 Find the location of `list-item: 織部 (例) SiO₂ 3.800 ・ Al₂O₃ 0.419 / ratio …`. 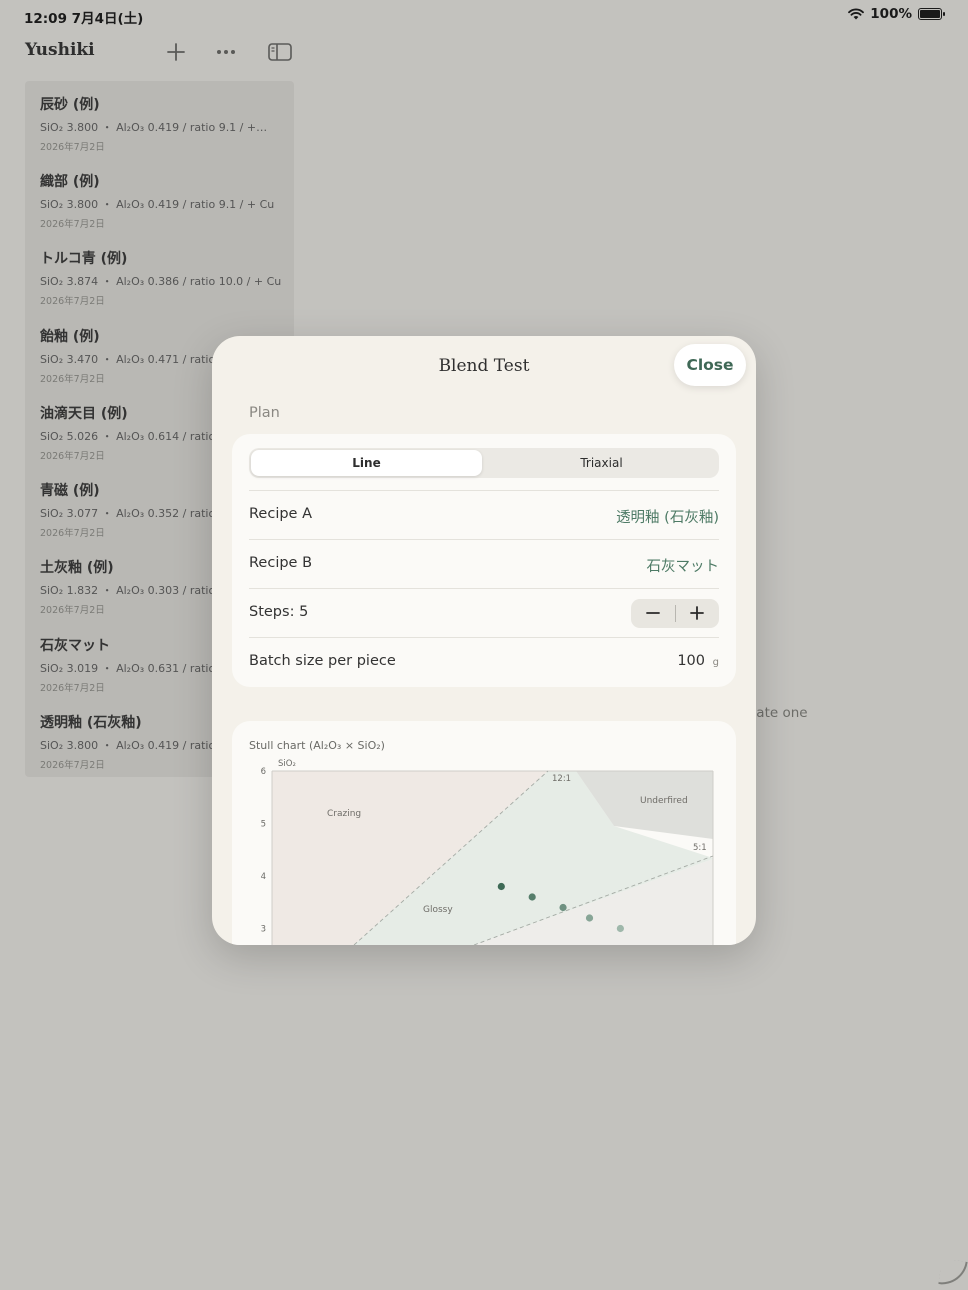

list-item: 織部 (例) SiO₂ 3.800 ・ Al₂O₃ 0.419 / ratio … is located at coordinates (165, 200).